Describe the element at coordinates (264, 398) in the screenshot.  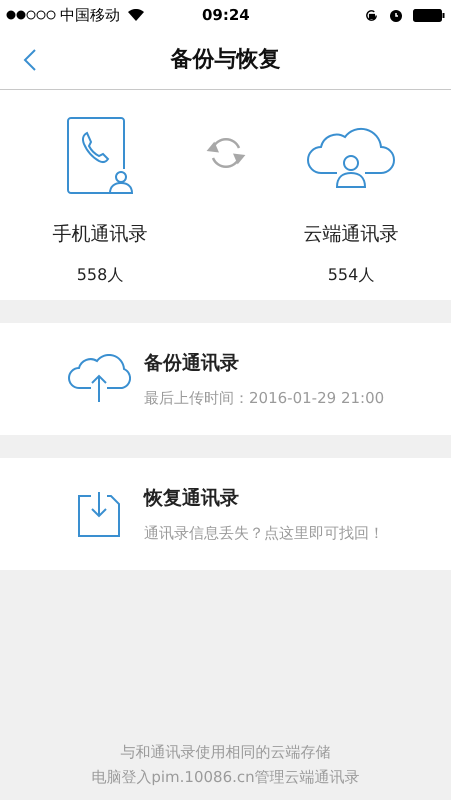
I see `action-subtitle: 最后上传时间：2016-01-29 21:00` at that location.